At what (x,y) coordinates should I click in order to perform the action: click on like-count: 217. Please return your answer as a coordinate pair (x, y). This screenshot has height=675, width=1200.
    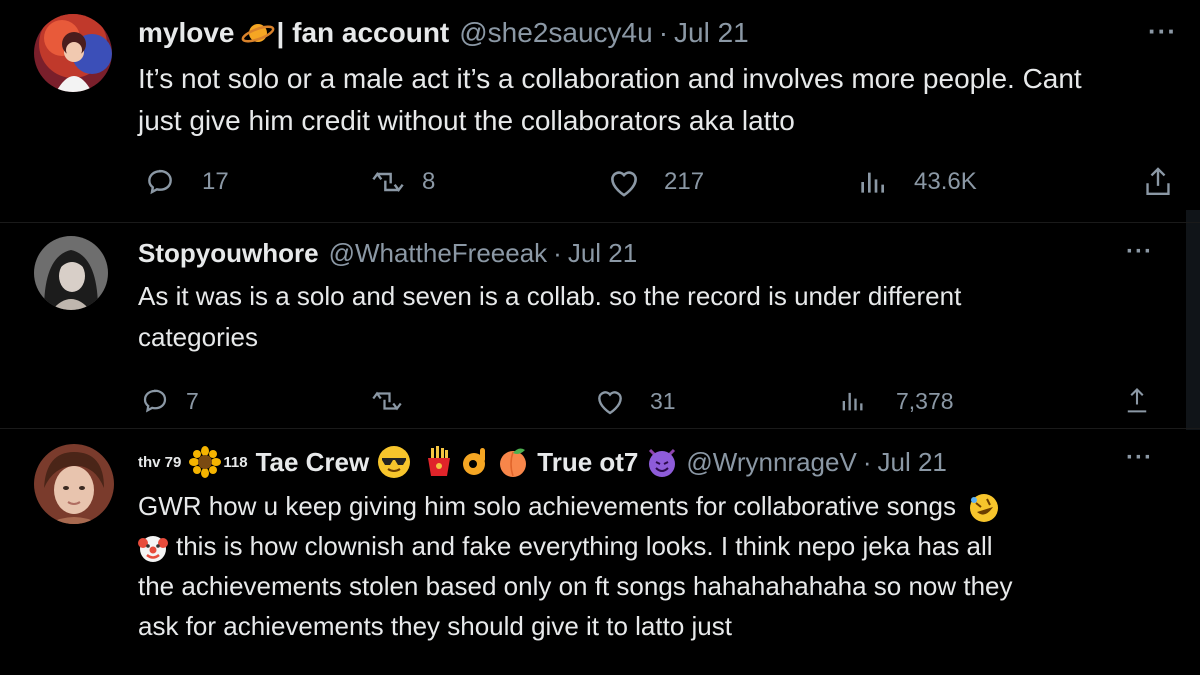
    Looking at the image, I should click on (684, 181).